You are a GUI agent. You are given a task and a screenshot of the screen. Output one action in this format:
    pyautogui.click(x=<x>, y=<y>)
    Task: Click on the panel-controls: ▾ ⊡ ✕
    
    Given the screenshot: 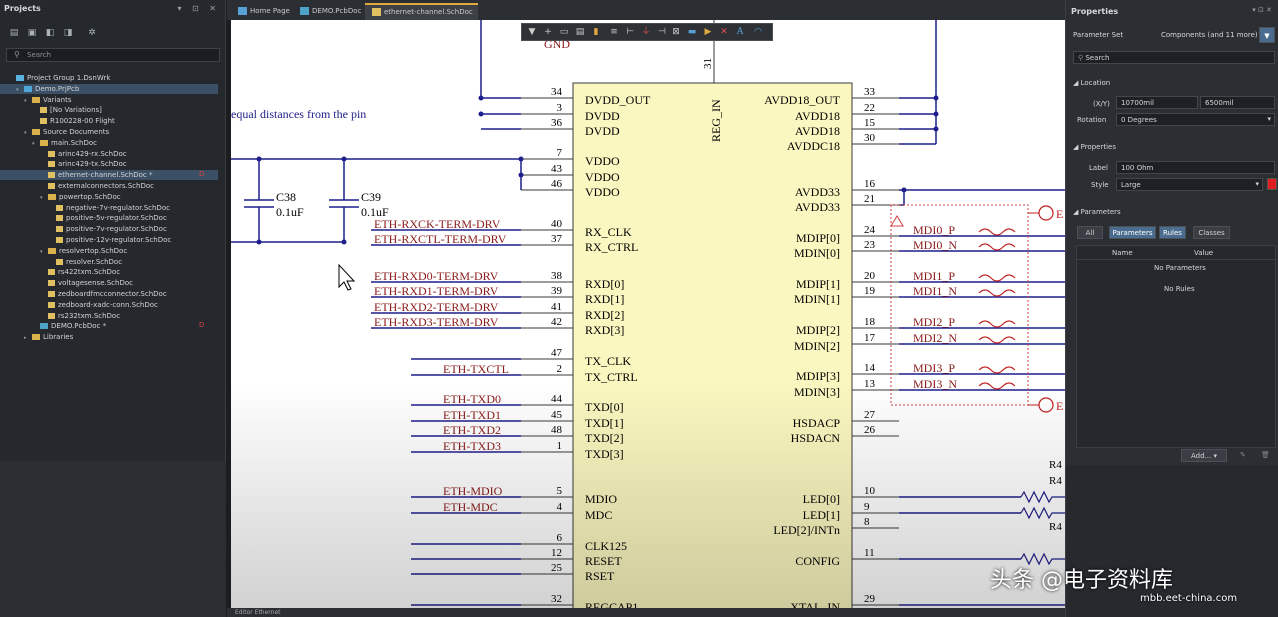 What is the action you would take?
    pyautogui.click(x=198, y=8)
    